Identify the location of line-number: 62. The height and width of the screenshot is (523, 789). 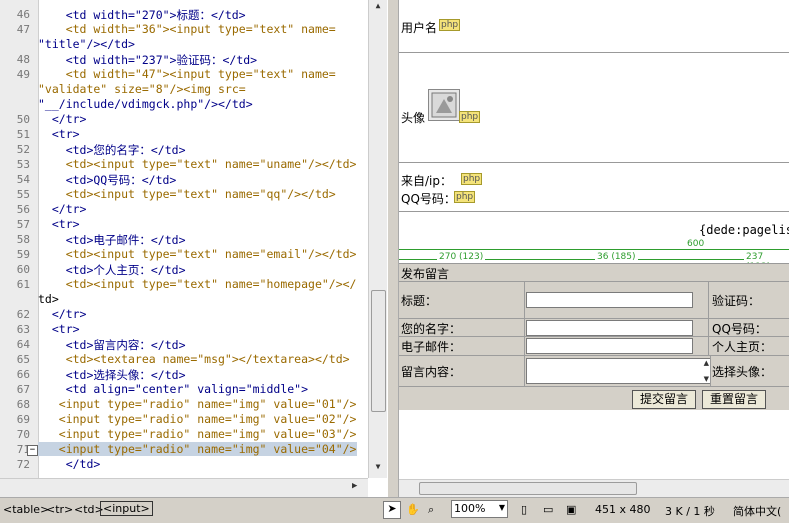
(23, 314).